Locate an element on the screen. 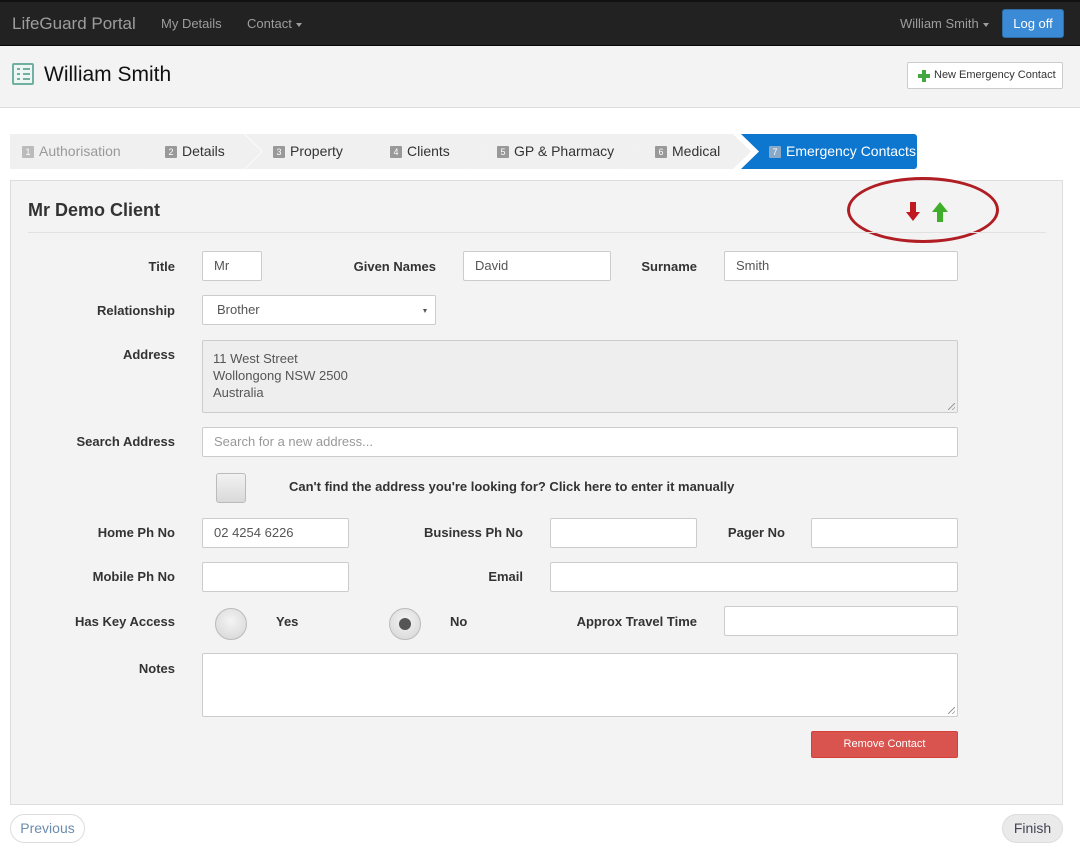 This screenshot has height=855, width=1080. step-label: Medical is located at coordinates (696, 151).